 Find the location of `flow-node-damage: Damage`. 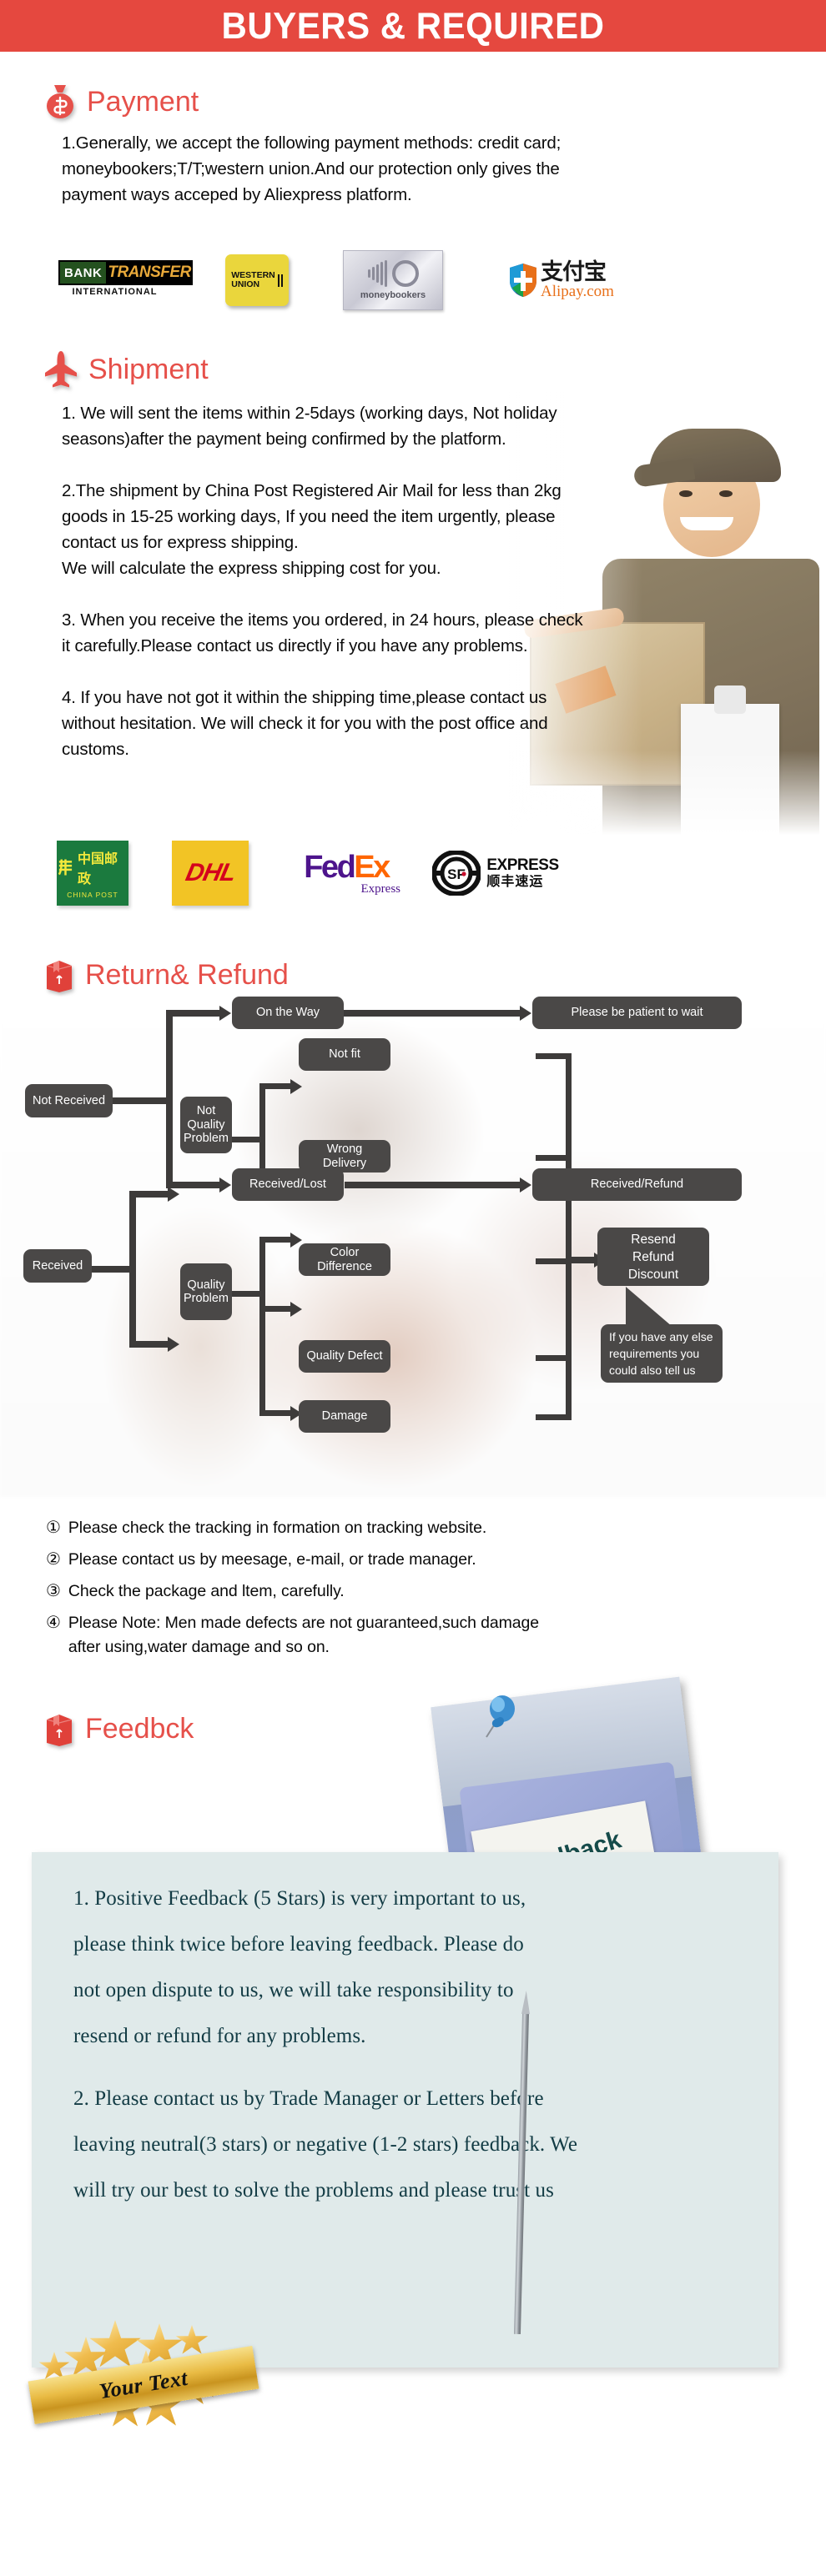

flow-node-damage: Damage is located at coordinates (344, 1416).